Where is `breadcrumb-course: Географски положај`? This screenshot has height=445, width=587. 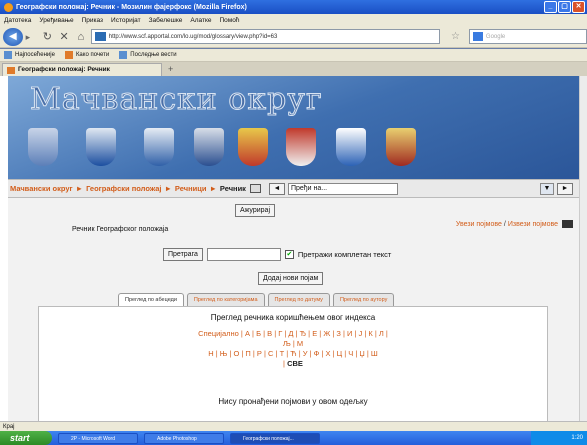 breadcrumb-course: Географски положај is located at coordinates (123, 188).